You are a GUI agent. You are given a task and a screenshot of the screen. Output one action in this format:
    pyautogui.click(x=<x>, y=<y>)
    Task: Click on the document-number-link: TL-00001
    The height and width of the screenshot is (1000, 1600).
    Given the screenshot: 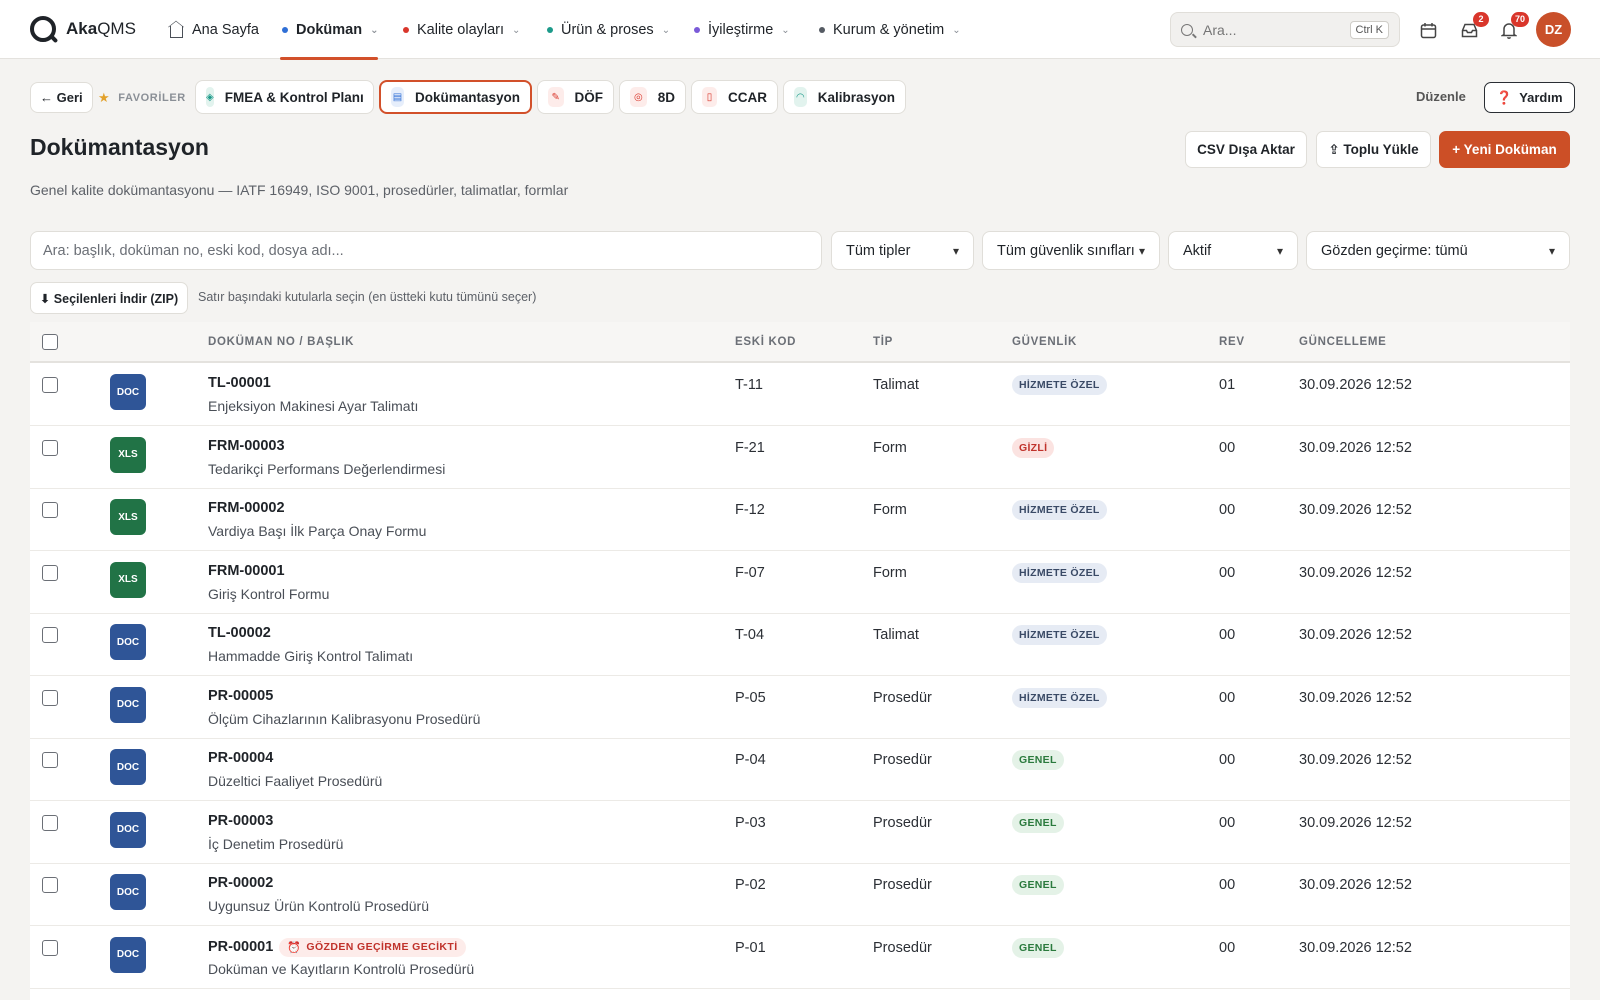 What is the action you would take?
    pyautogui.click(x=239, y=383)
    